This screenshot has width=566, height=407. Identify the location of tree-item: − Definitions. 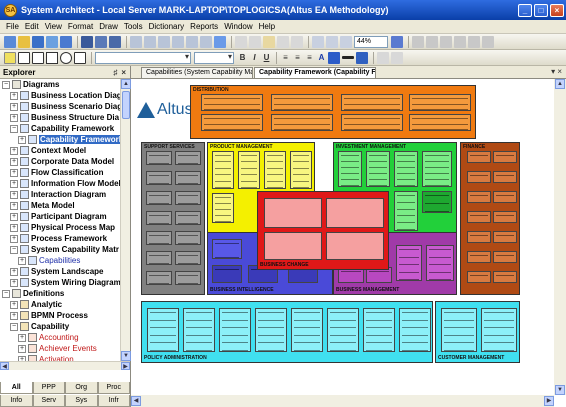
(60, 293).